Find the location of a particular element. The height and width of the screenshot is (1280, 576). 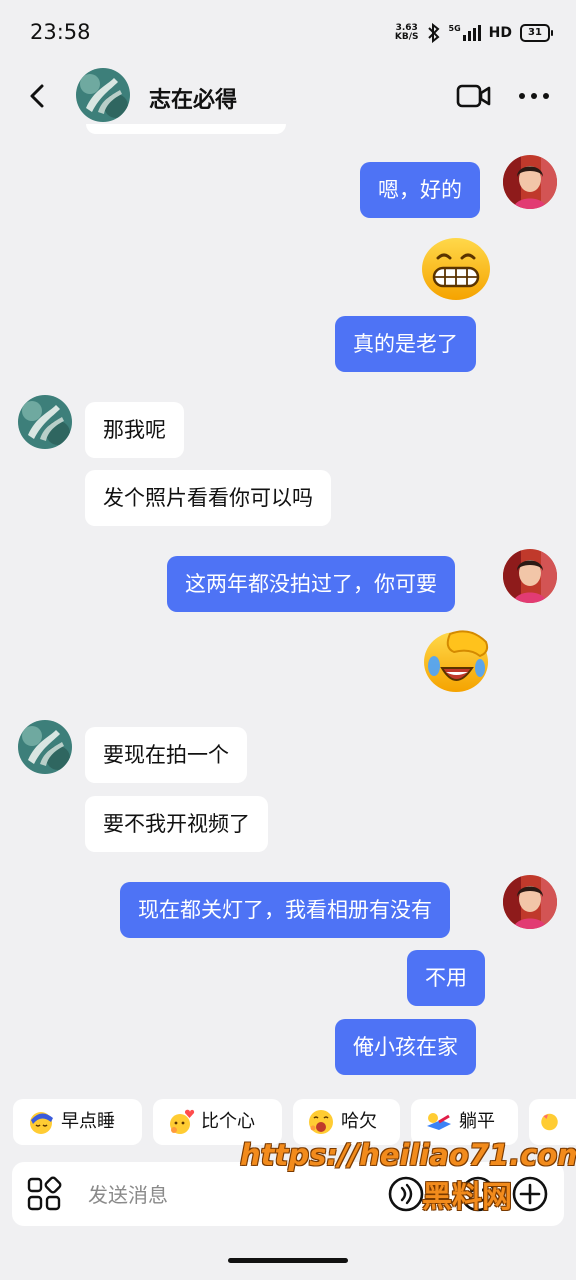

quick-reply-chip: 躺平 is located at coordinates (464, 1122).